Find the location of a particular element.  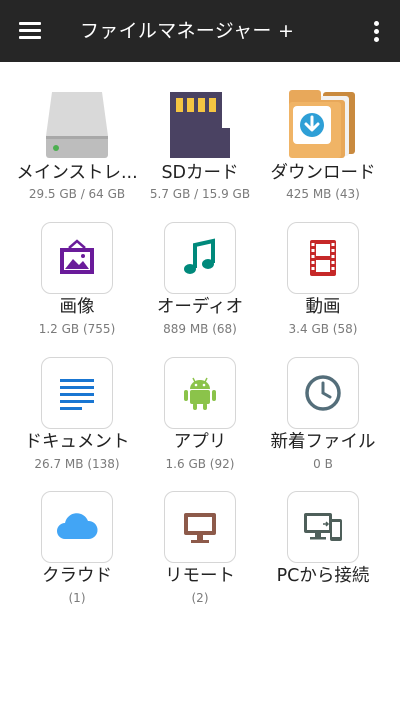

music-note-icon is located at coordinates (200, 258).